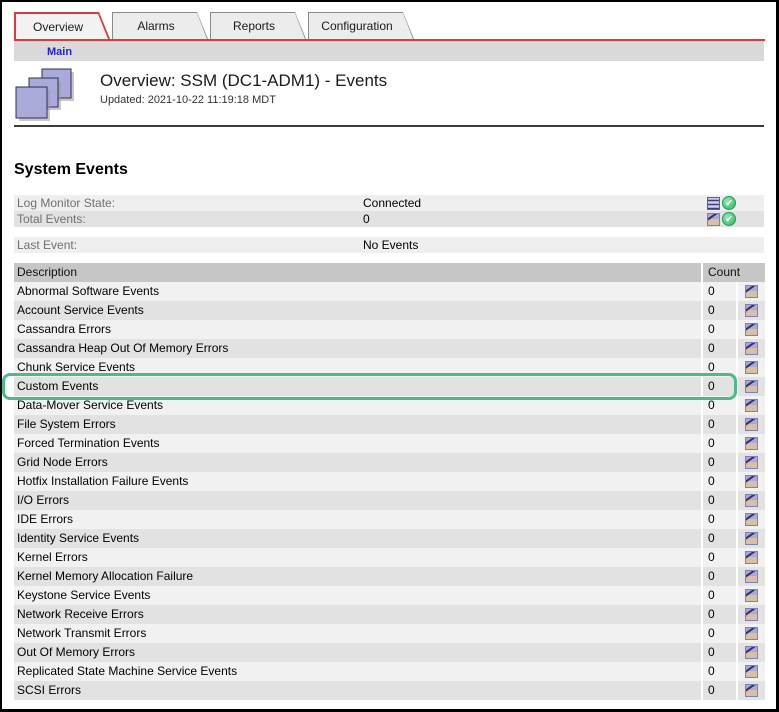 The height and width of the screenshot is (712, 779). Describe the element at coordinates (389, 126) in the screenshot. I see `header-divider` at that location.